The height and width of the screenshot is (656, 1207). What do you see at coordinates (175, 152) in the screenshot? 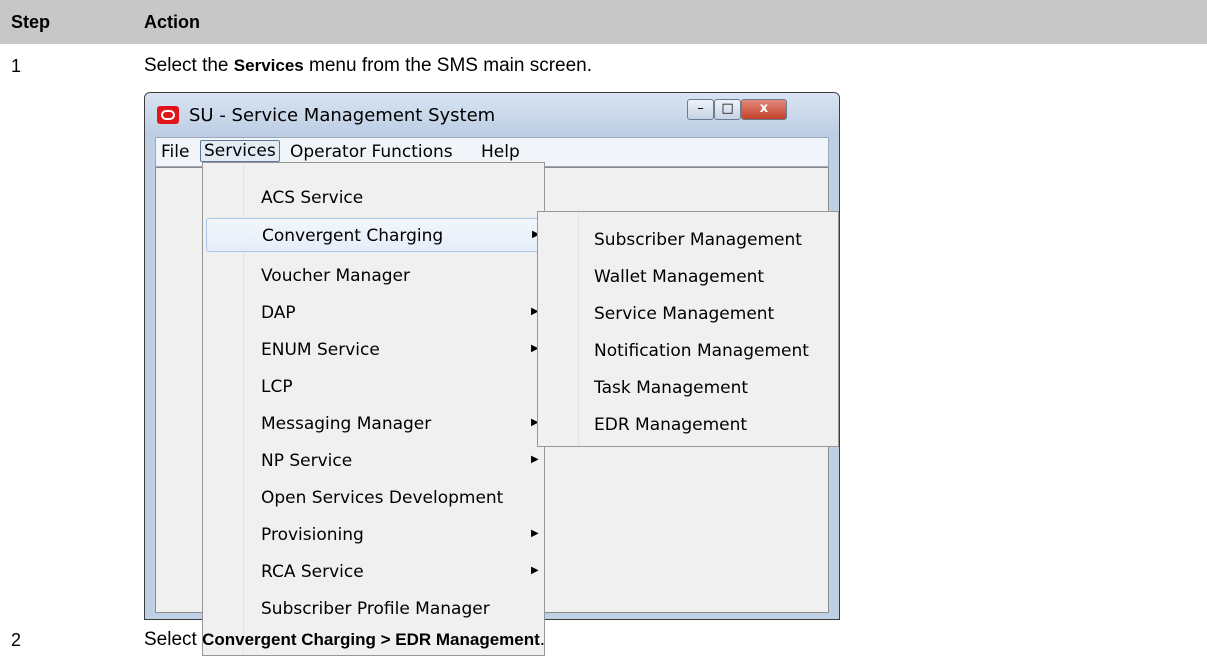
I see `menu-file: File` at bounding box center [175, 152].